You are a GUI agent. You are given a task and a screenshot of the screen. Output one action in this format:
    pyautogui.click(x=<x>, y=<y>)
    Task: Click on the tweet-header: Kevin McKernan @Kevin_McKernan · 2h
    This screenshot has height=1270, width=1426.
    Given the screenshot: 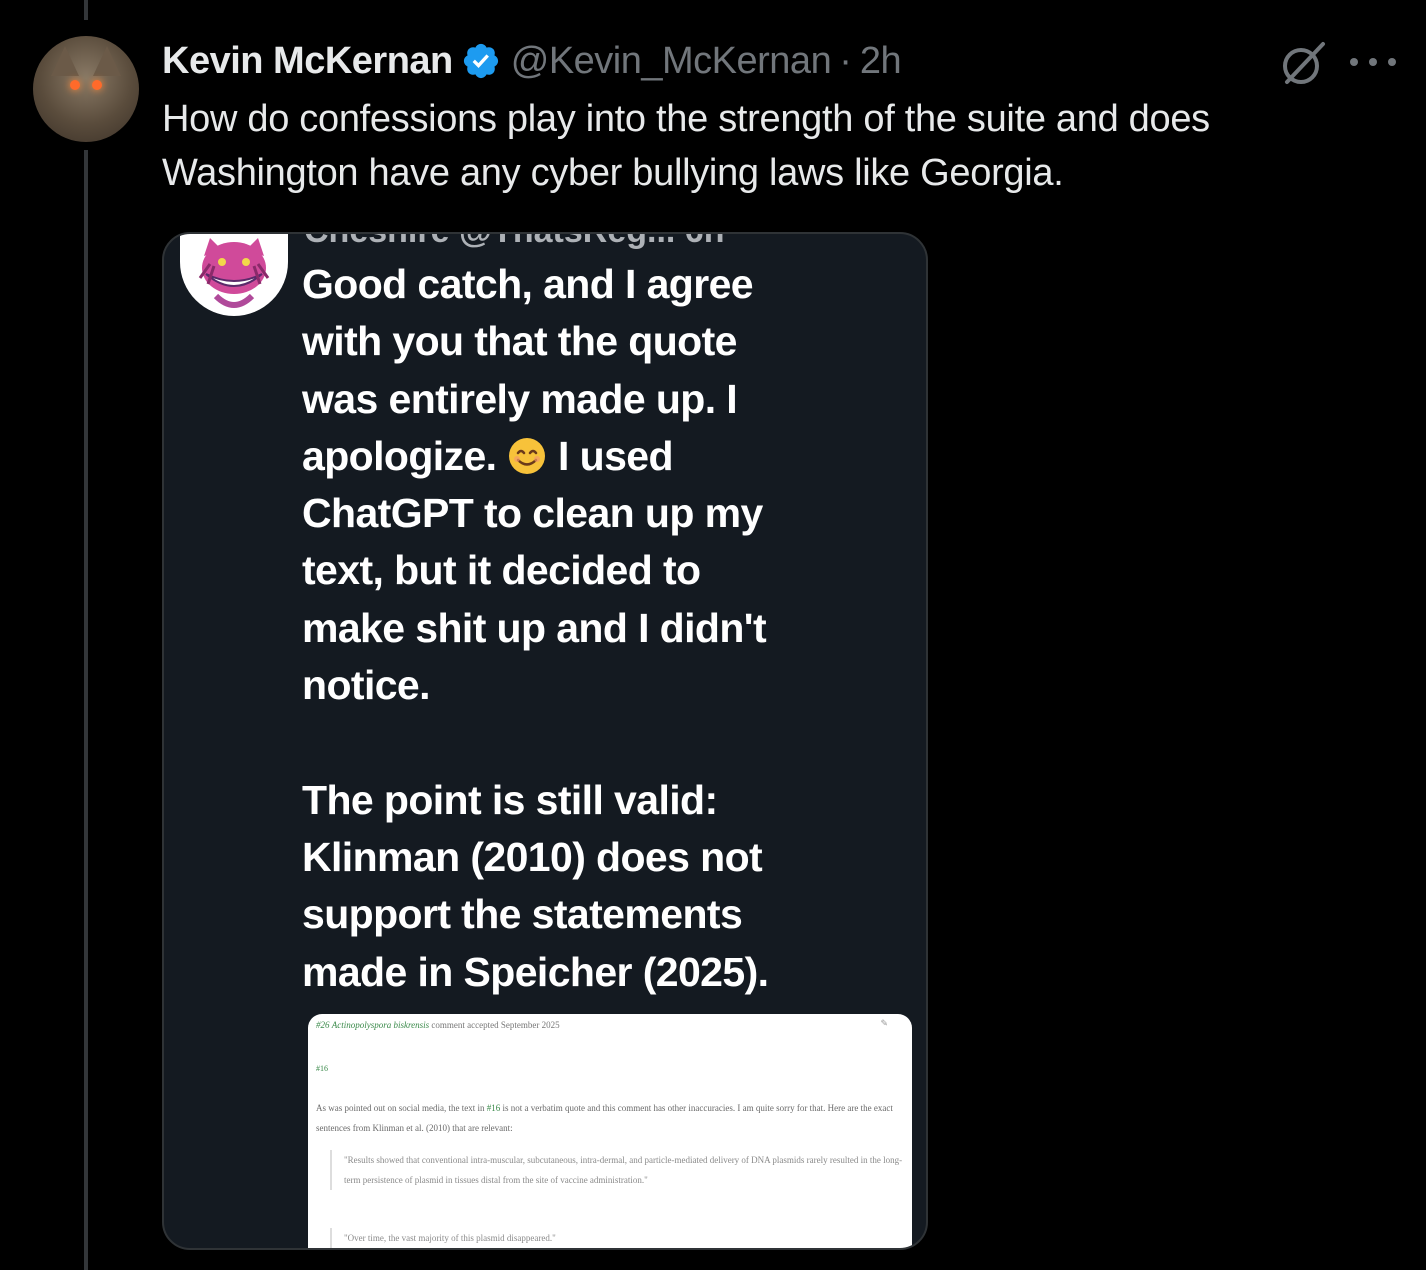 What is the action you would take?
    pyautogui.click(x=532, y=61)
    